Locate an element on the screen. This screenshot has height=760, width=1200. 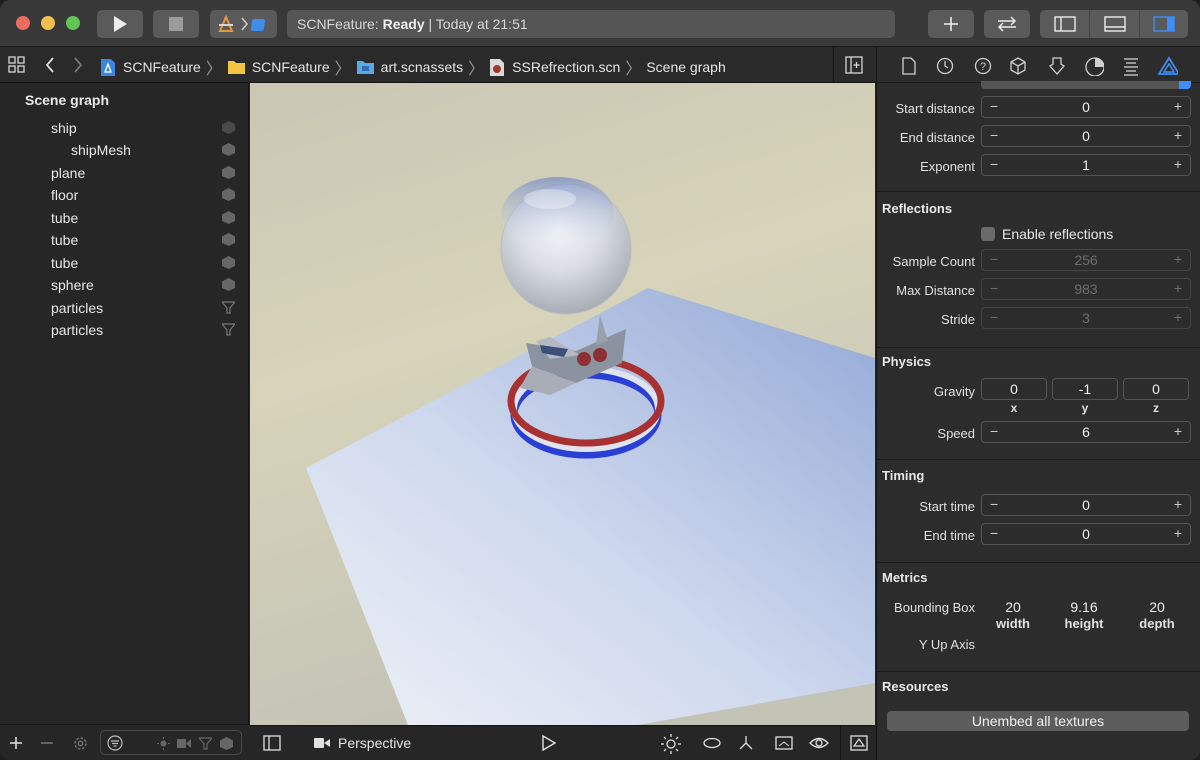
scheme-selector is located at coordinates (243, 24).